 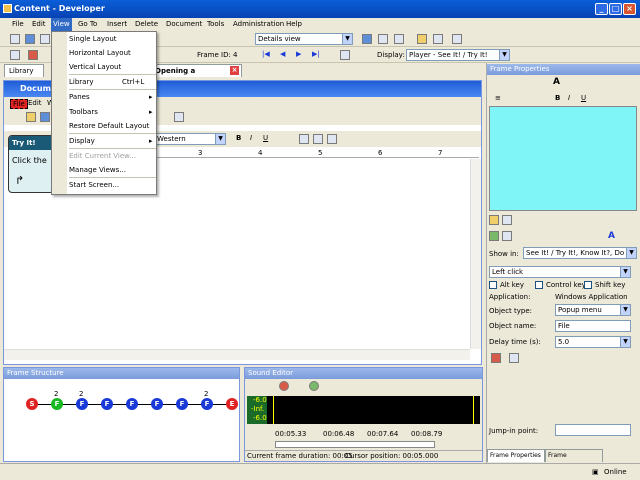 What do you see at coordinates (422, 39) in the screenshot?
I see `edit-icon` at bounding box center [422, 39].